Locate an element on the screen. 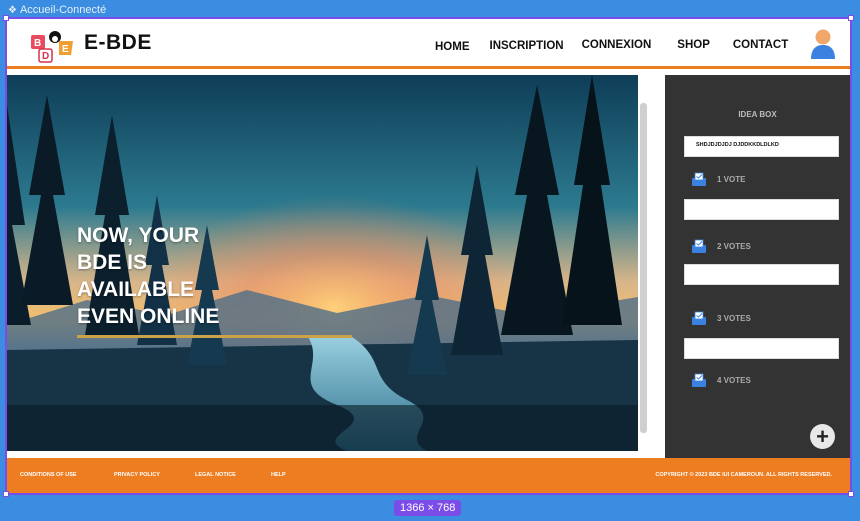  hero-line: EVEN ONLINE is located at coordinates (148, 316).